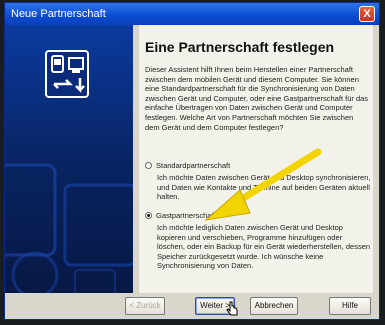  I want to click on radio-guest-indicator, so click(148, 215).